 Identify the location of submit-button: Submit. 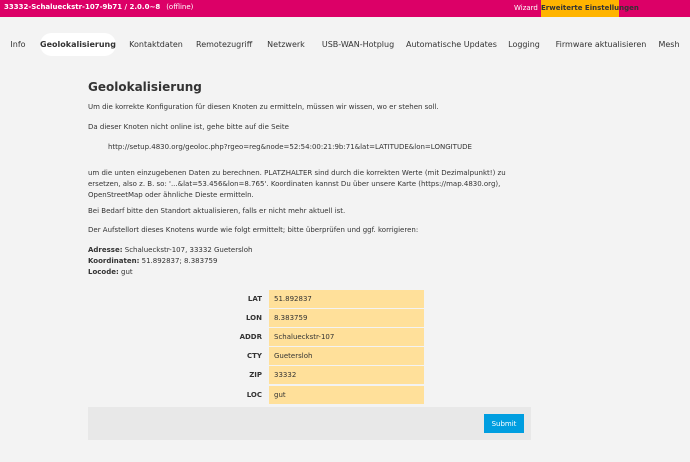
(504, 423).